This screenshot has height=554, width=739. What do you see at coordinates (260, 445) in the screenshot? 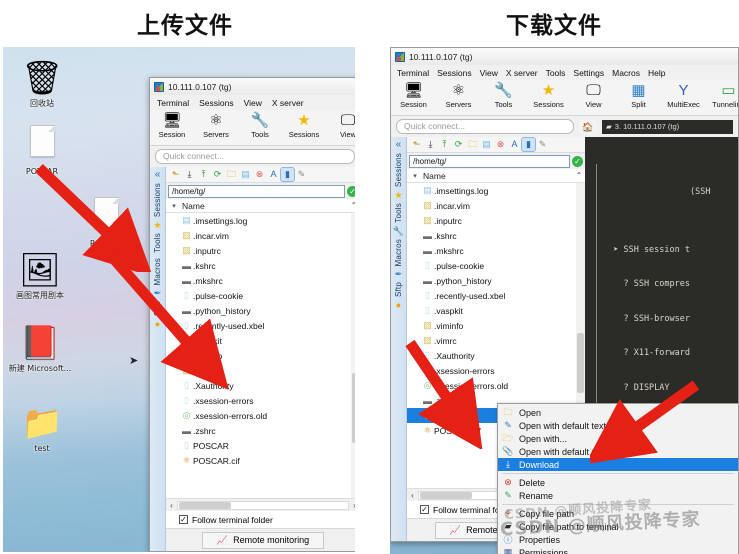
I see `list-item: ▯ POSCAR` at bounding box center [260, 445].